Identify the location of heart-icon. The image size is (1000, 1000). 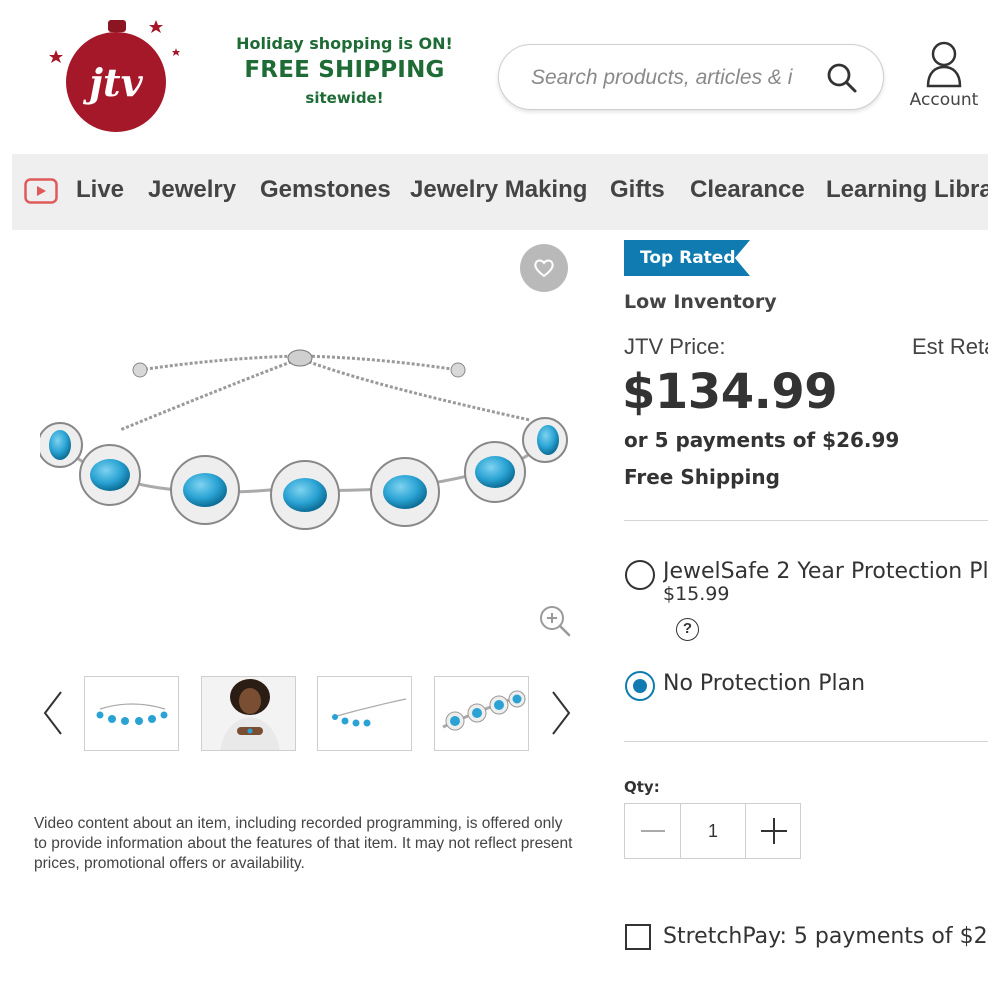
(544, 268).